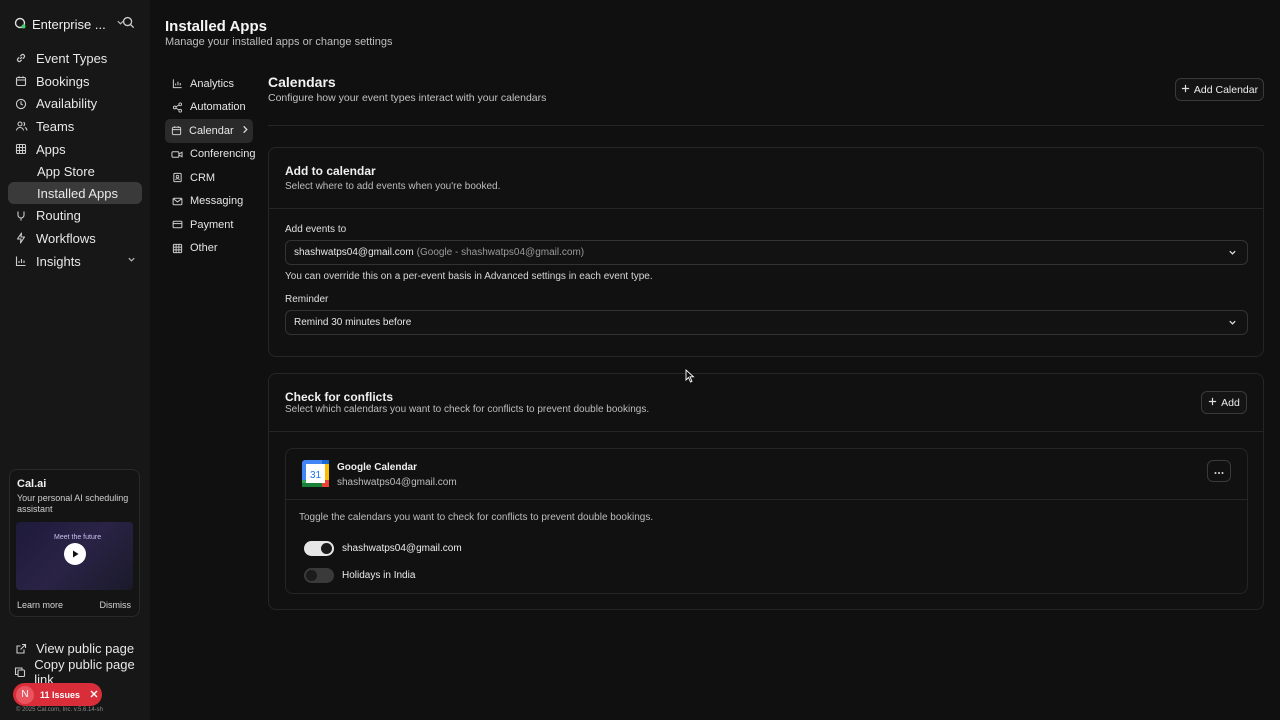  What do you see at coordinates (209, 84) in the screenshot?
I see `tab-analytics: Analytics` at bounding box center [209, 84].